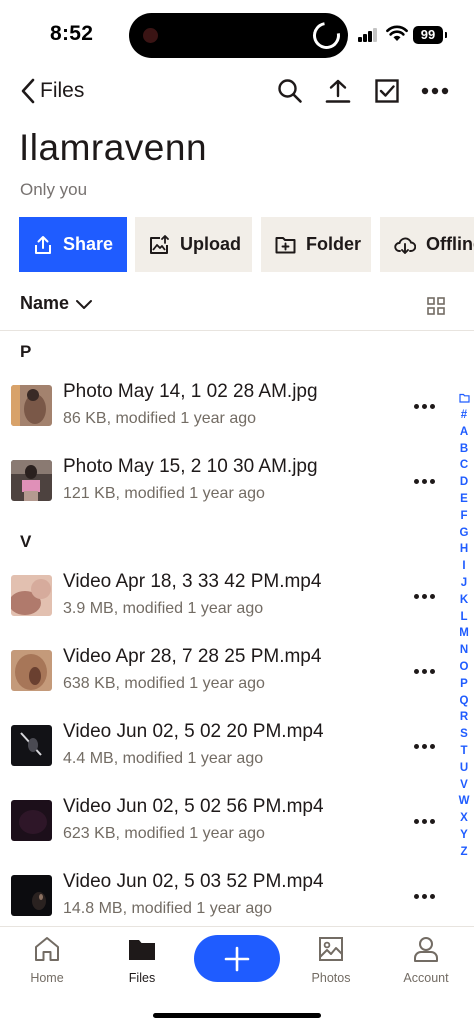  I want to click on sort-label: Name, so click(45, 303).